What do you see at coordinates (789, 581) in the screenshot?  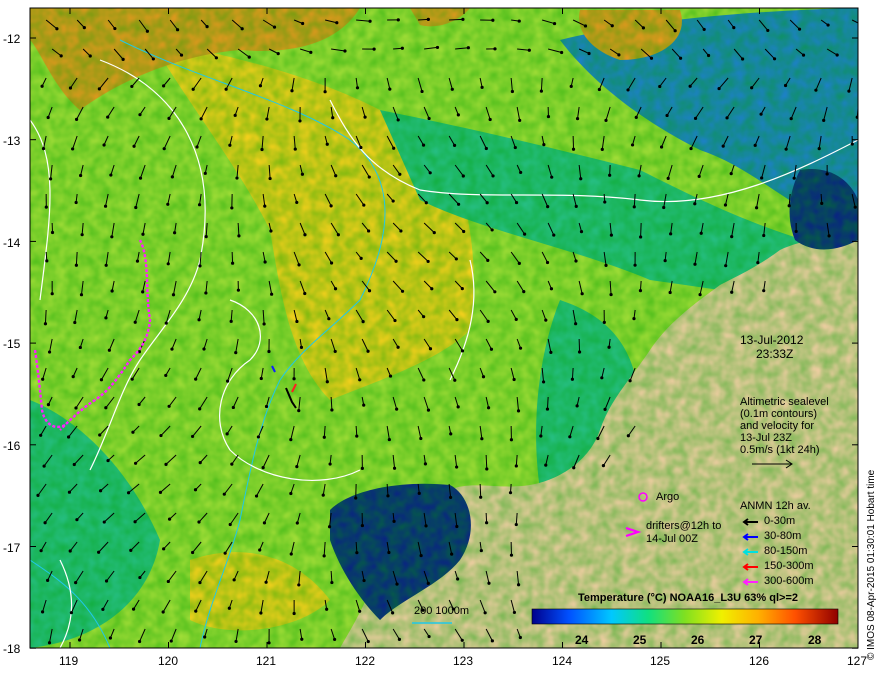 I see `anmn-item: 300-600m` at bounding box center [789, 581].